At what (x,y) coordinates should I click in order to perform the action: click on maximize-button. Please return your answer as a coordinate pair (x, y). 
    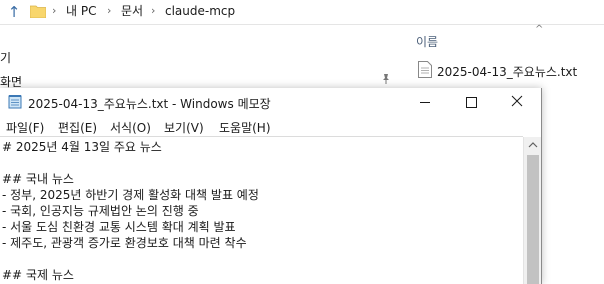
    Looking at the image, I should click on (471, 102).